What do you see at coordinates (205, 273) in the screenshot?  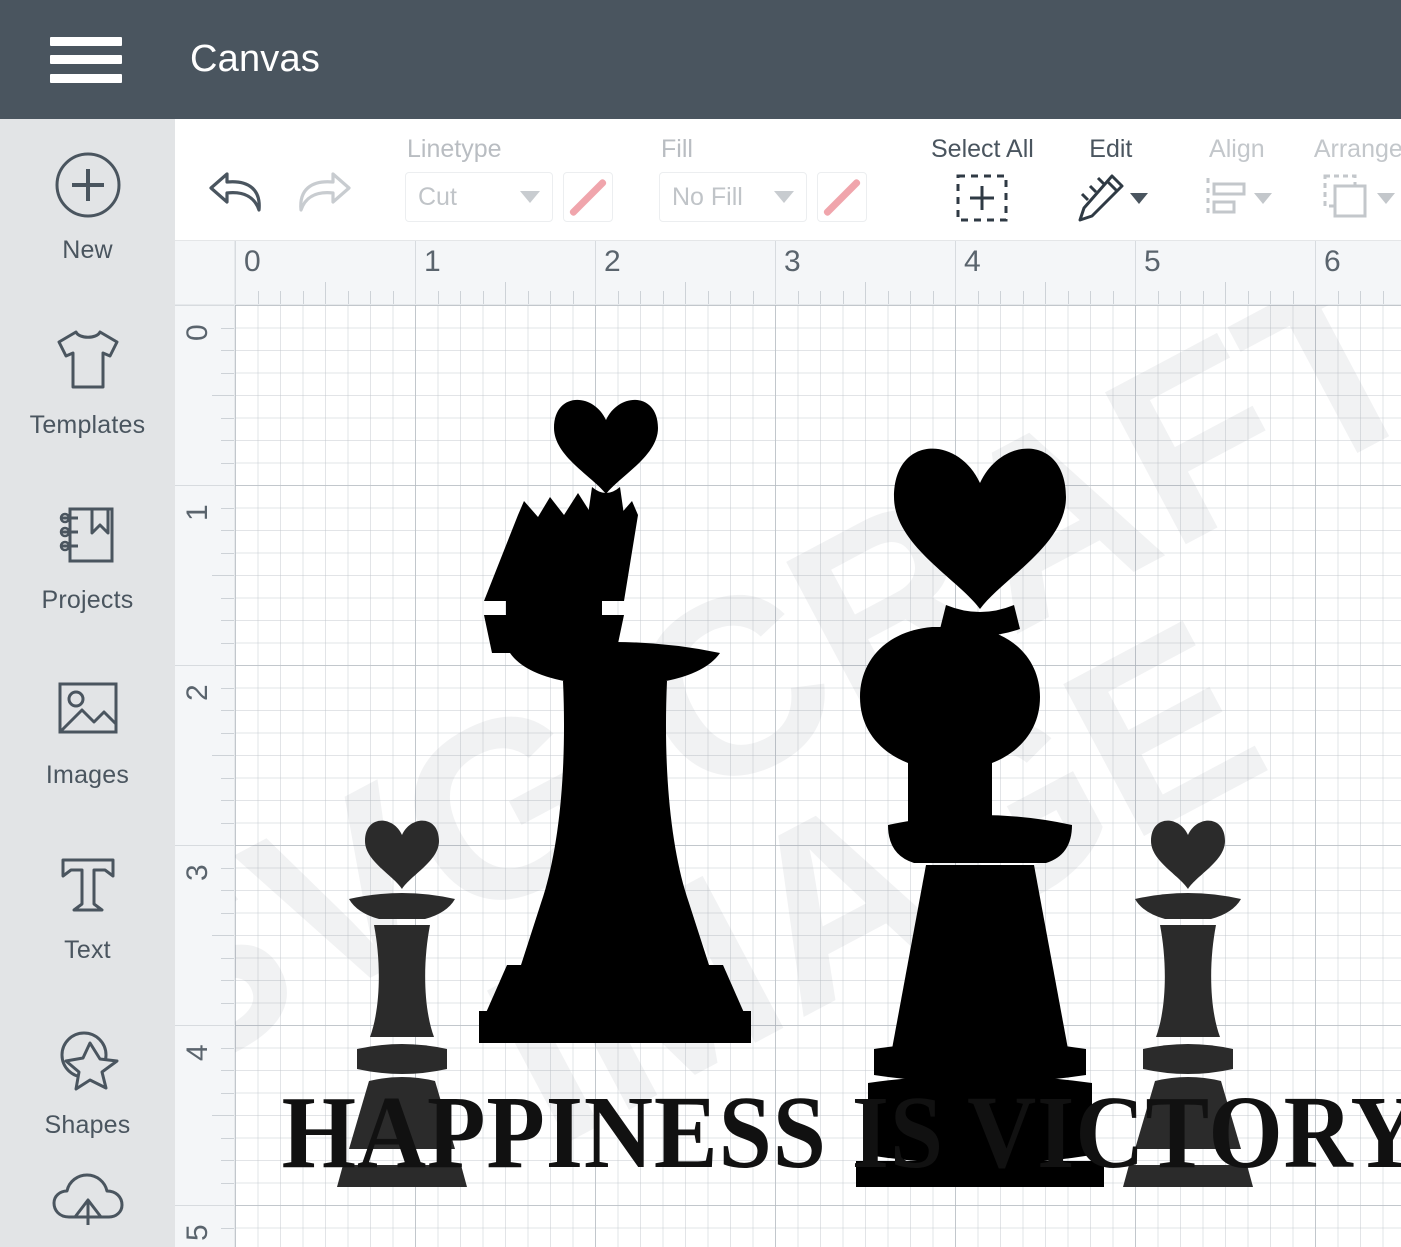 I see `ruler-corner` at bounding box center [205, 273].